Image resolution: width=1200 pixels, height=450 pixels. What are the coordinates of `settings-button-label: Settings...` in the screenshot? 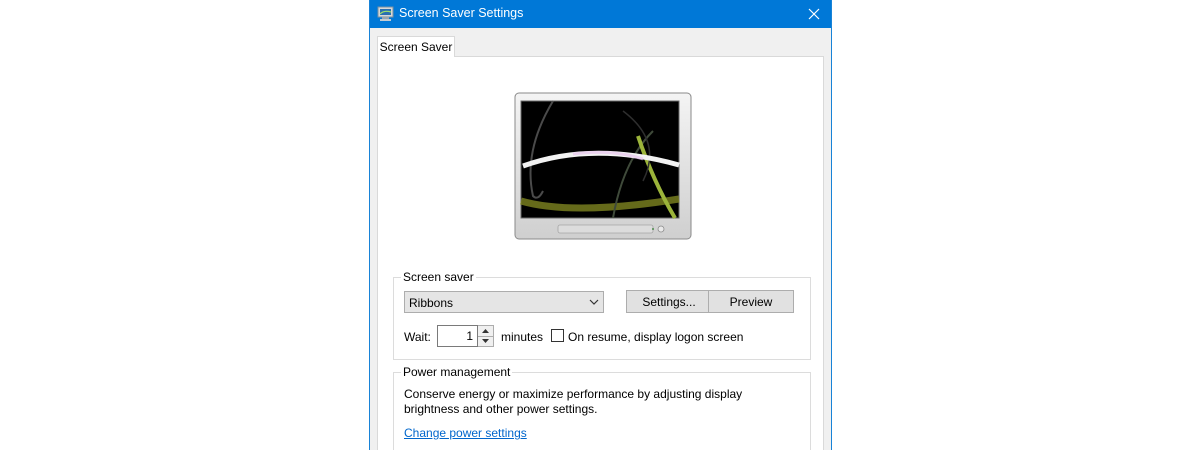 It's located at (669, 301).